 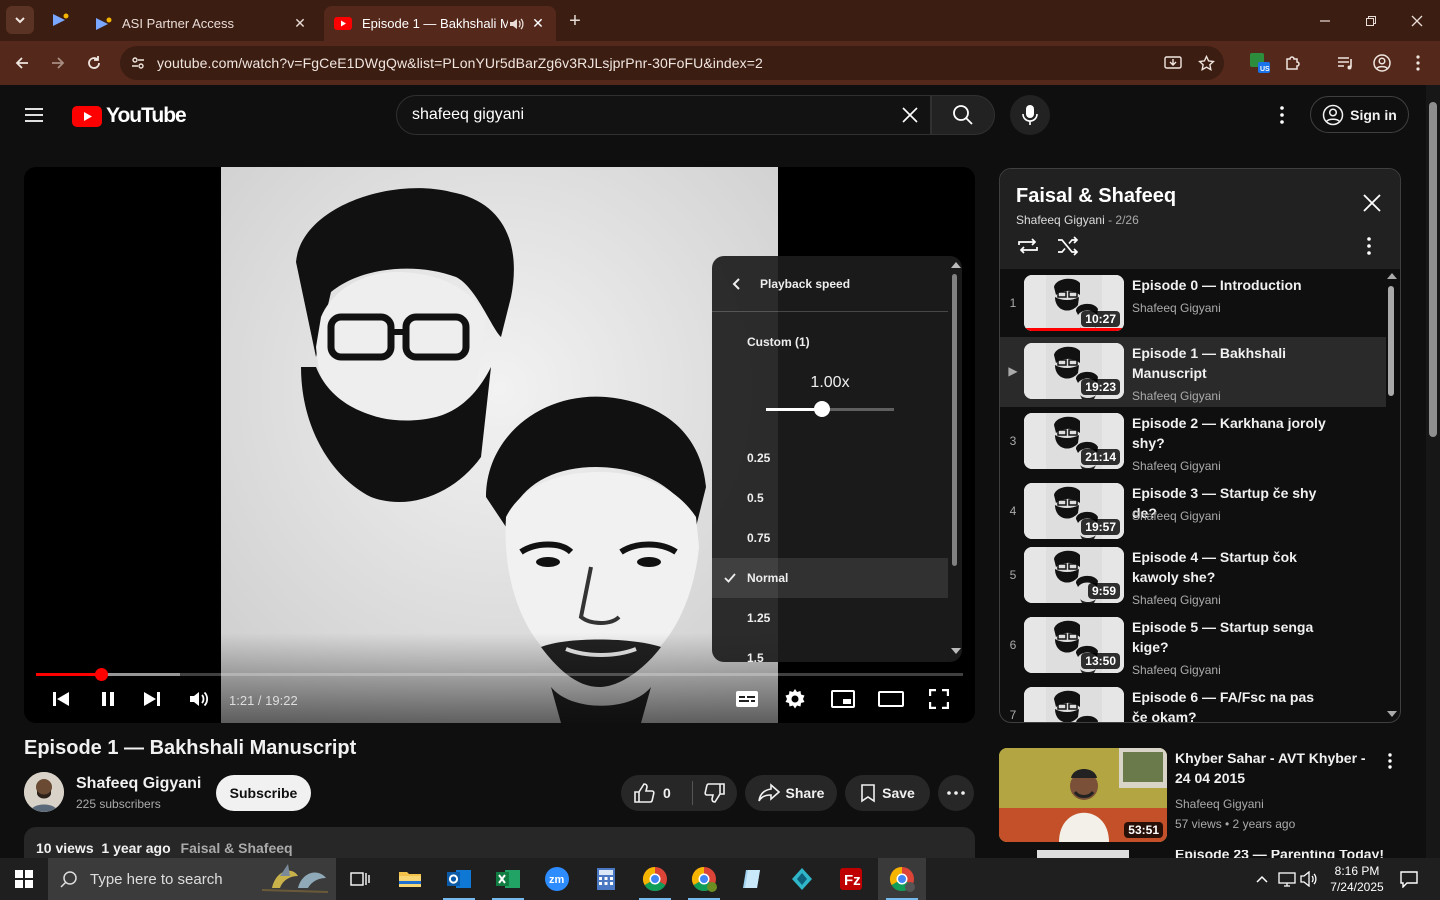 What do you see at coordinates (1074, 511) in the screenshot?
I see `playlist-item-thumbnail: 19:57` at bounding box center [1074, 511].